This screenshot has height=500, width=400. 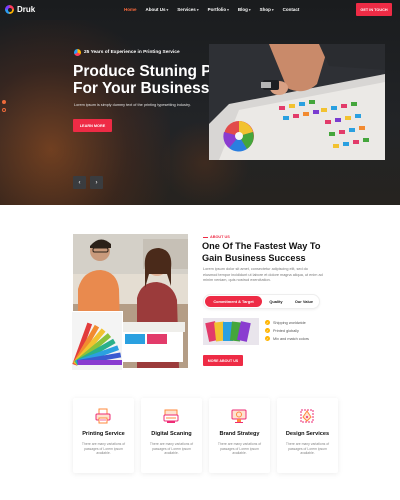 What do you see at coordinates (307, 416) in the screenshot?
I see `pen-tool-icon` at bounding box center [307, 416].